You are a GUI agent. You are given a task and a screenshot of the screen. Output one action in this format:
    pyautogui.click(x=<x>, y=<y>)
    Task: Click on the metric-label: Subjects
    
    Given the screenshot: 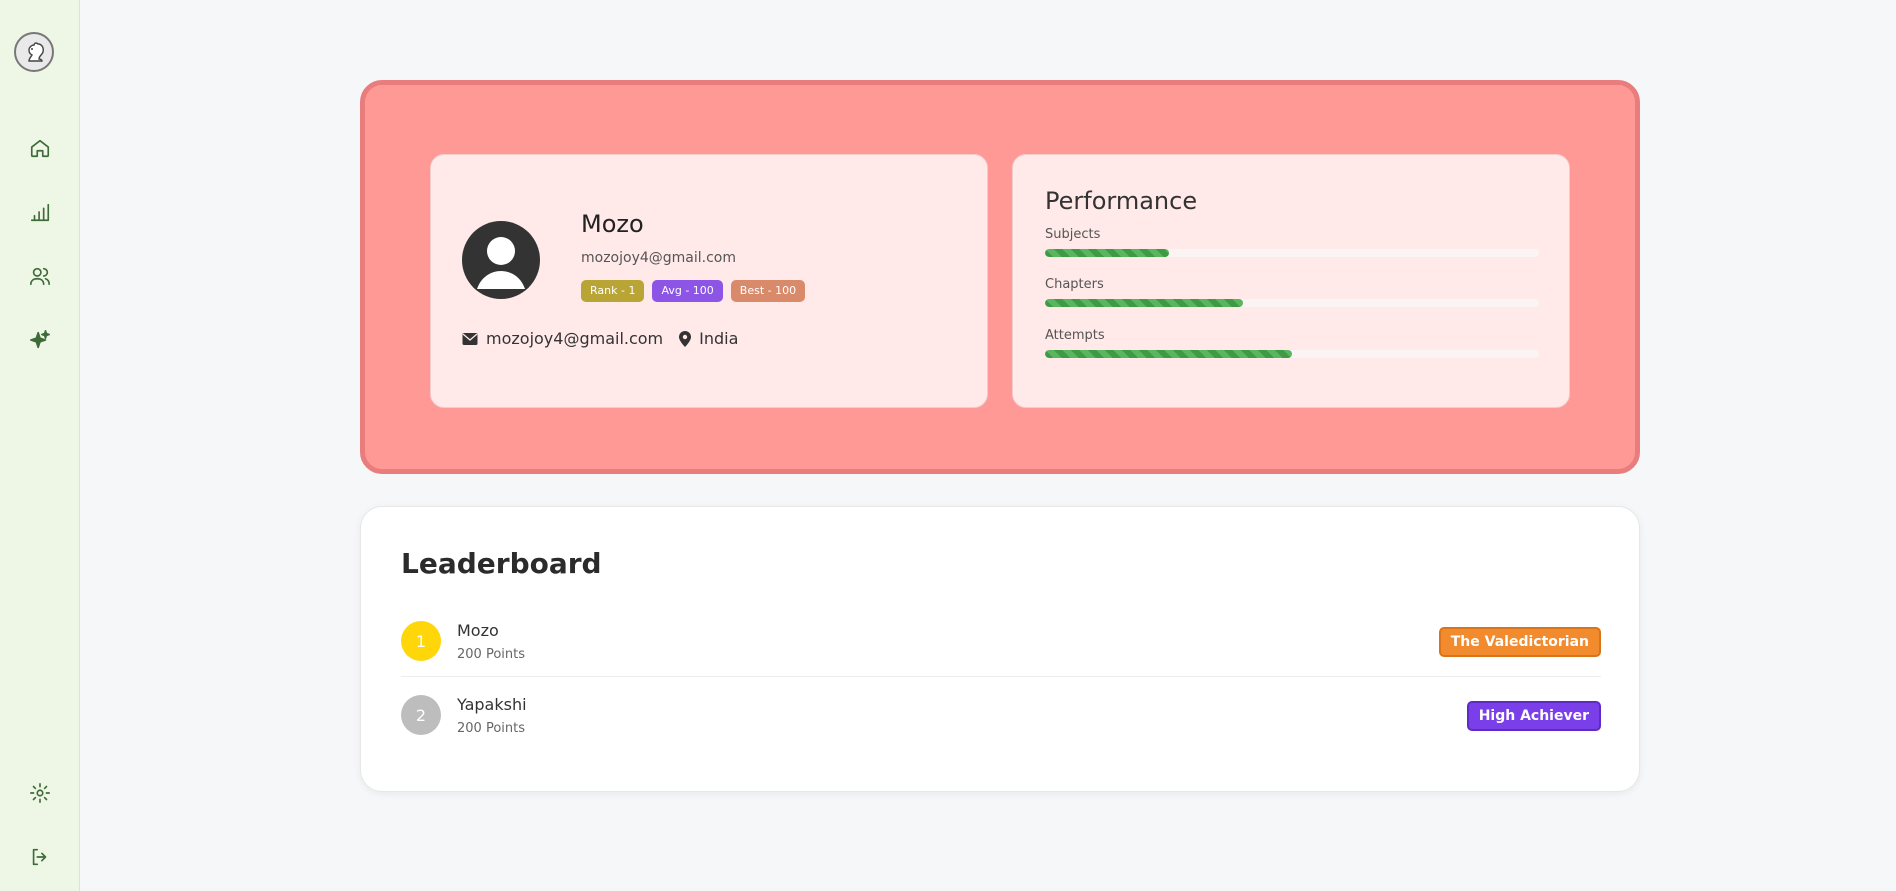 What is the action you would take?
    pyautogui.click(x=1073, y=234)
    